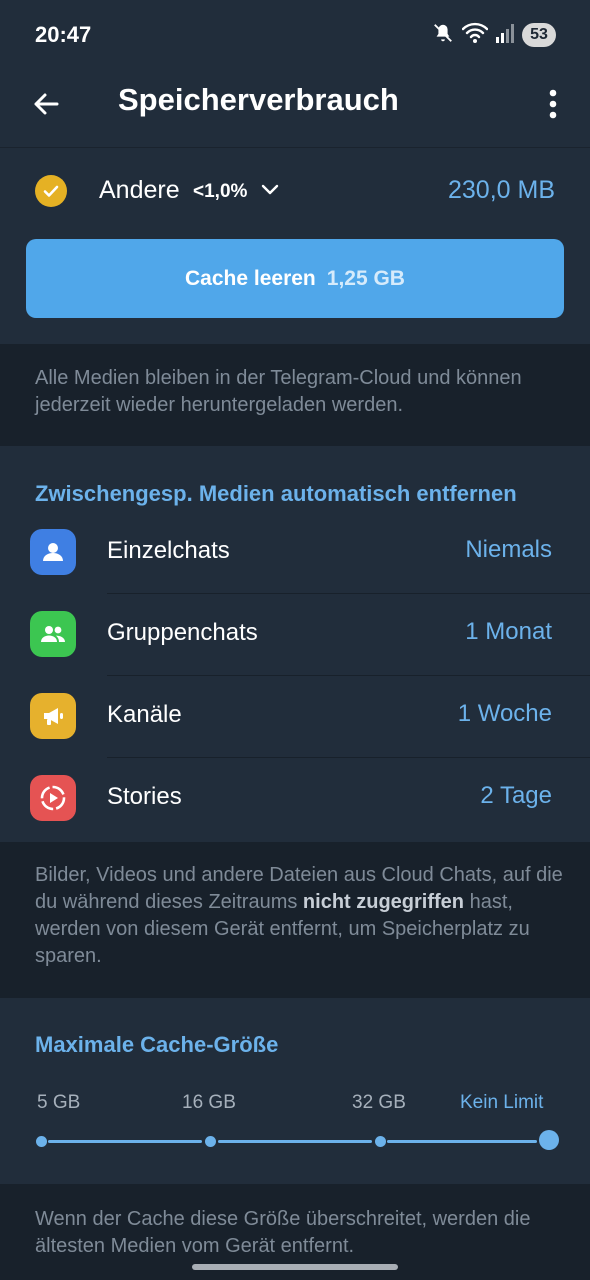 The width and height of the screenshot is (590, 1280). I want to click on stories-icon, so click(53, 798).